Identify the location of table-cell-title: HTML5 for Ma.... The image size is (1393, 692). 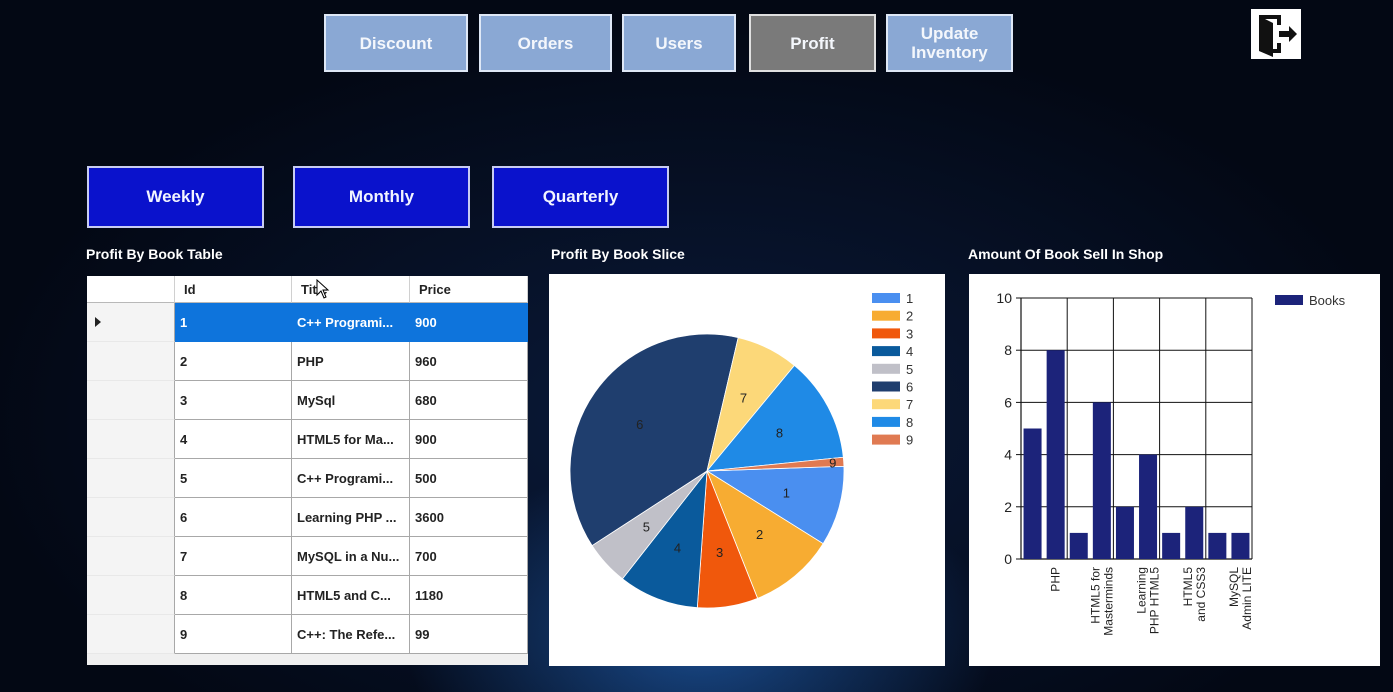
(351, 439).